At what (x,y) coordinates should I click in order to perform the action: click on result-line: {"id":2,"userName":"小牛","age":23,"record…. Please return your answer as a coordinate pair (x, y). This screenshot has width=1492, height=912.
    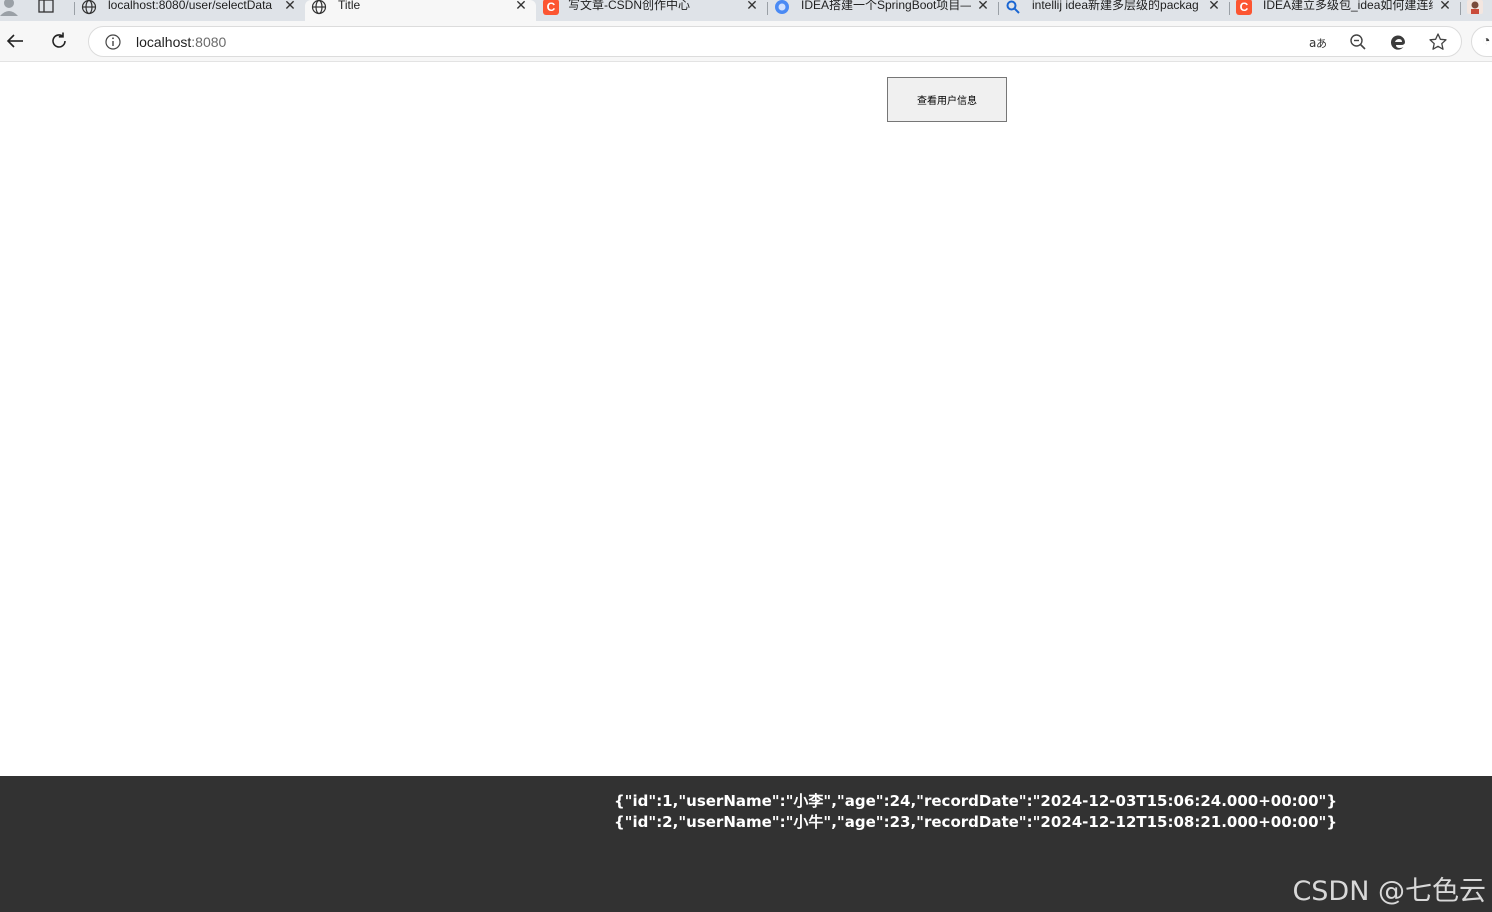
    Looking at the image, I should click on (976, 822).